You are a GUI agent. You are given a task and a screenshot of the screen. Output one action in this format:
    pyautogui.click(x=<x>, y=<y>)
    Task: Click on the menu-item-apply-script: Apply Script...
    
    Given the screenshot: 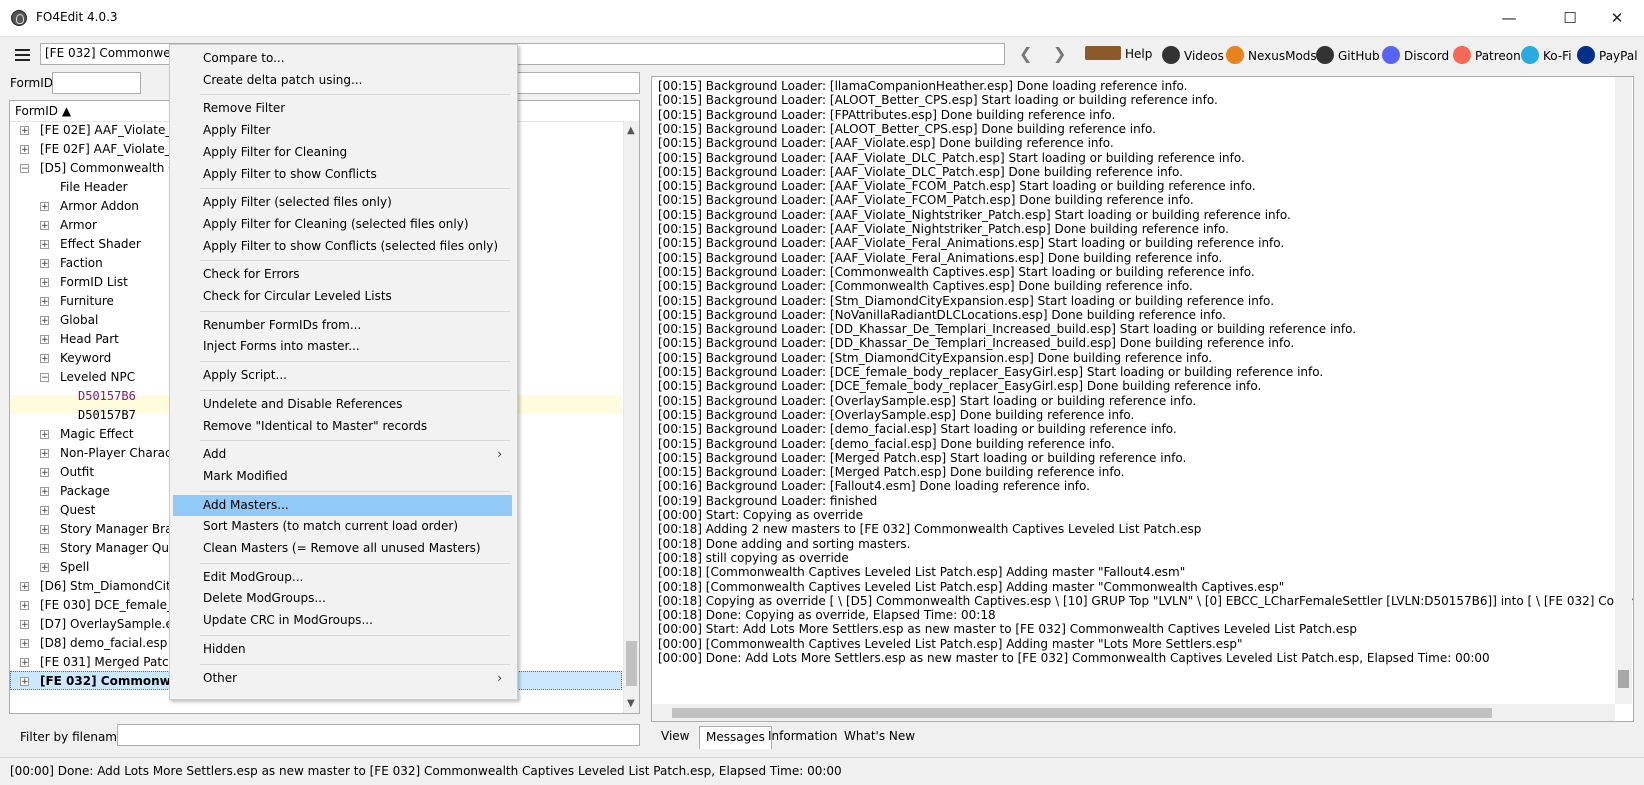 What is the action you would take?
    pyautogui.click(x=342, y=375)
    